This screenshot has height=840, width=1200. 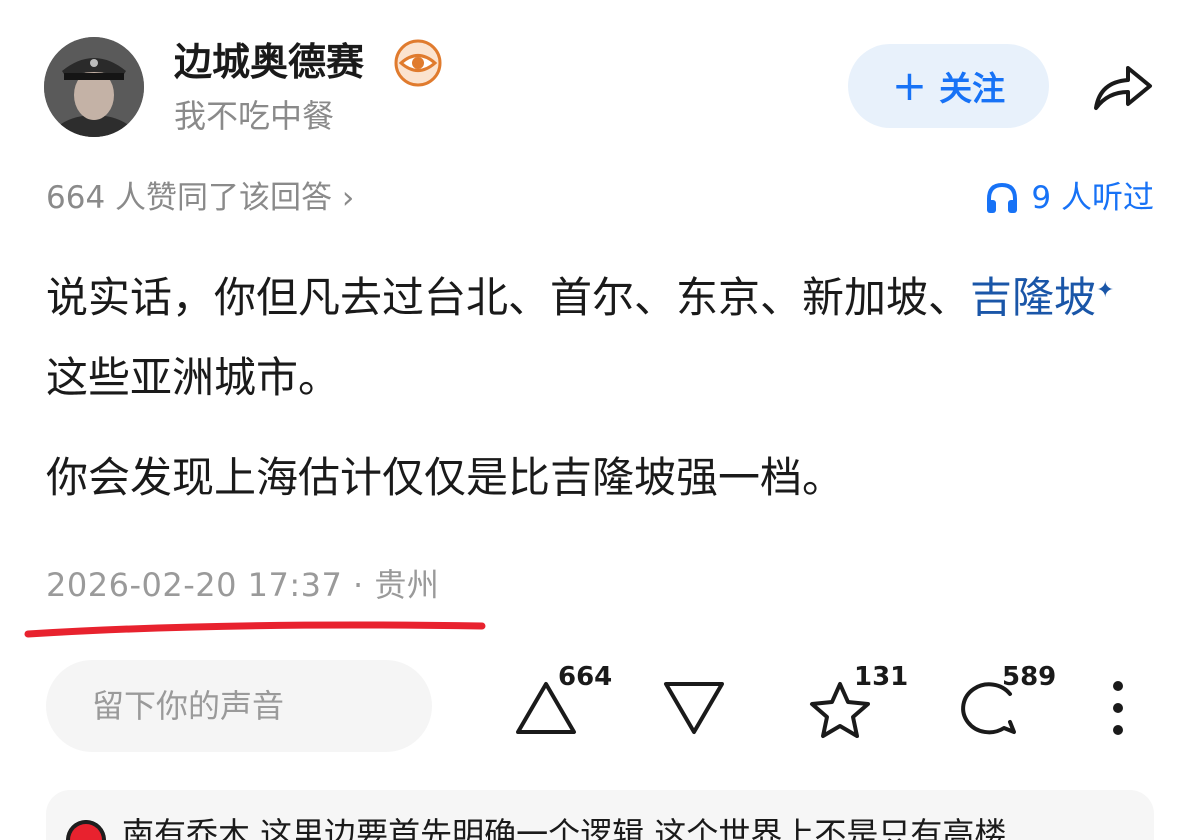 I want to click on paragraph-text: 说实话，你但凡去过台北、首尔、东京、新加坡、, so click(x=508, y=297).